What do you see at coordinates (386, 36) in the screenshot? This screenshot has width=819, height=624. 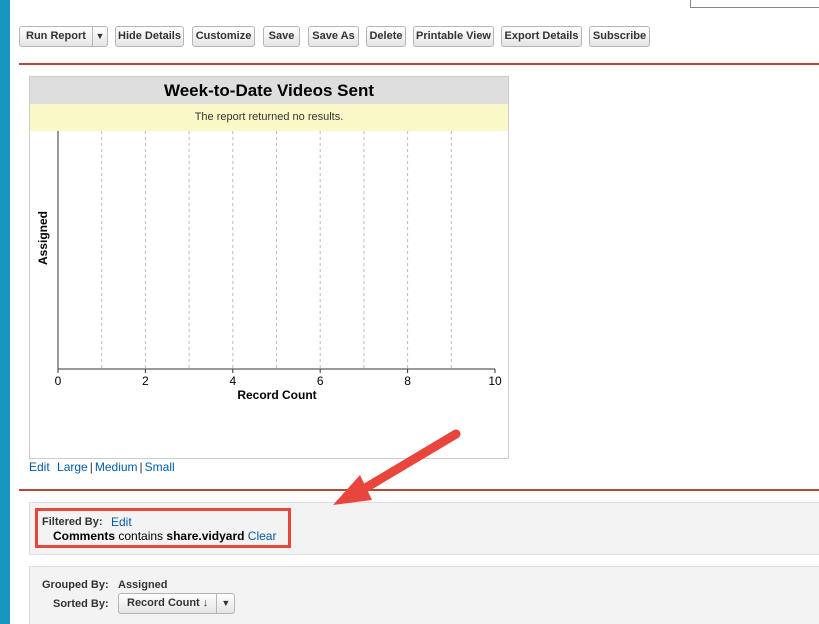 I see `delete-button: Delete` at bounding box center [386, 36].